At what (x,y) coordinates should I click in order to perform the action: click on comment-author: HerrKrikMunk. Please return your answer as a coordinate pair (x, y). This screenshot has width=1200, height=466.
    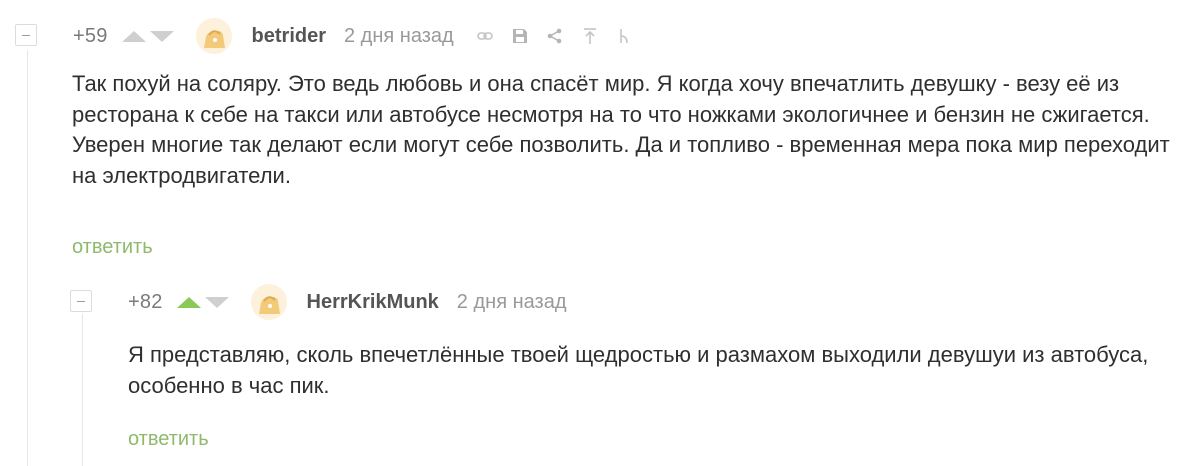
    Looking at the image, I should click on (373, 302).